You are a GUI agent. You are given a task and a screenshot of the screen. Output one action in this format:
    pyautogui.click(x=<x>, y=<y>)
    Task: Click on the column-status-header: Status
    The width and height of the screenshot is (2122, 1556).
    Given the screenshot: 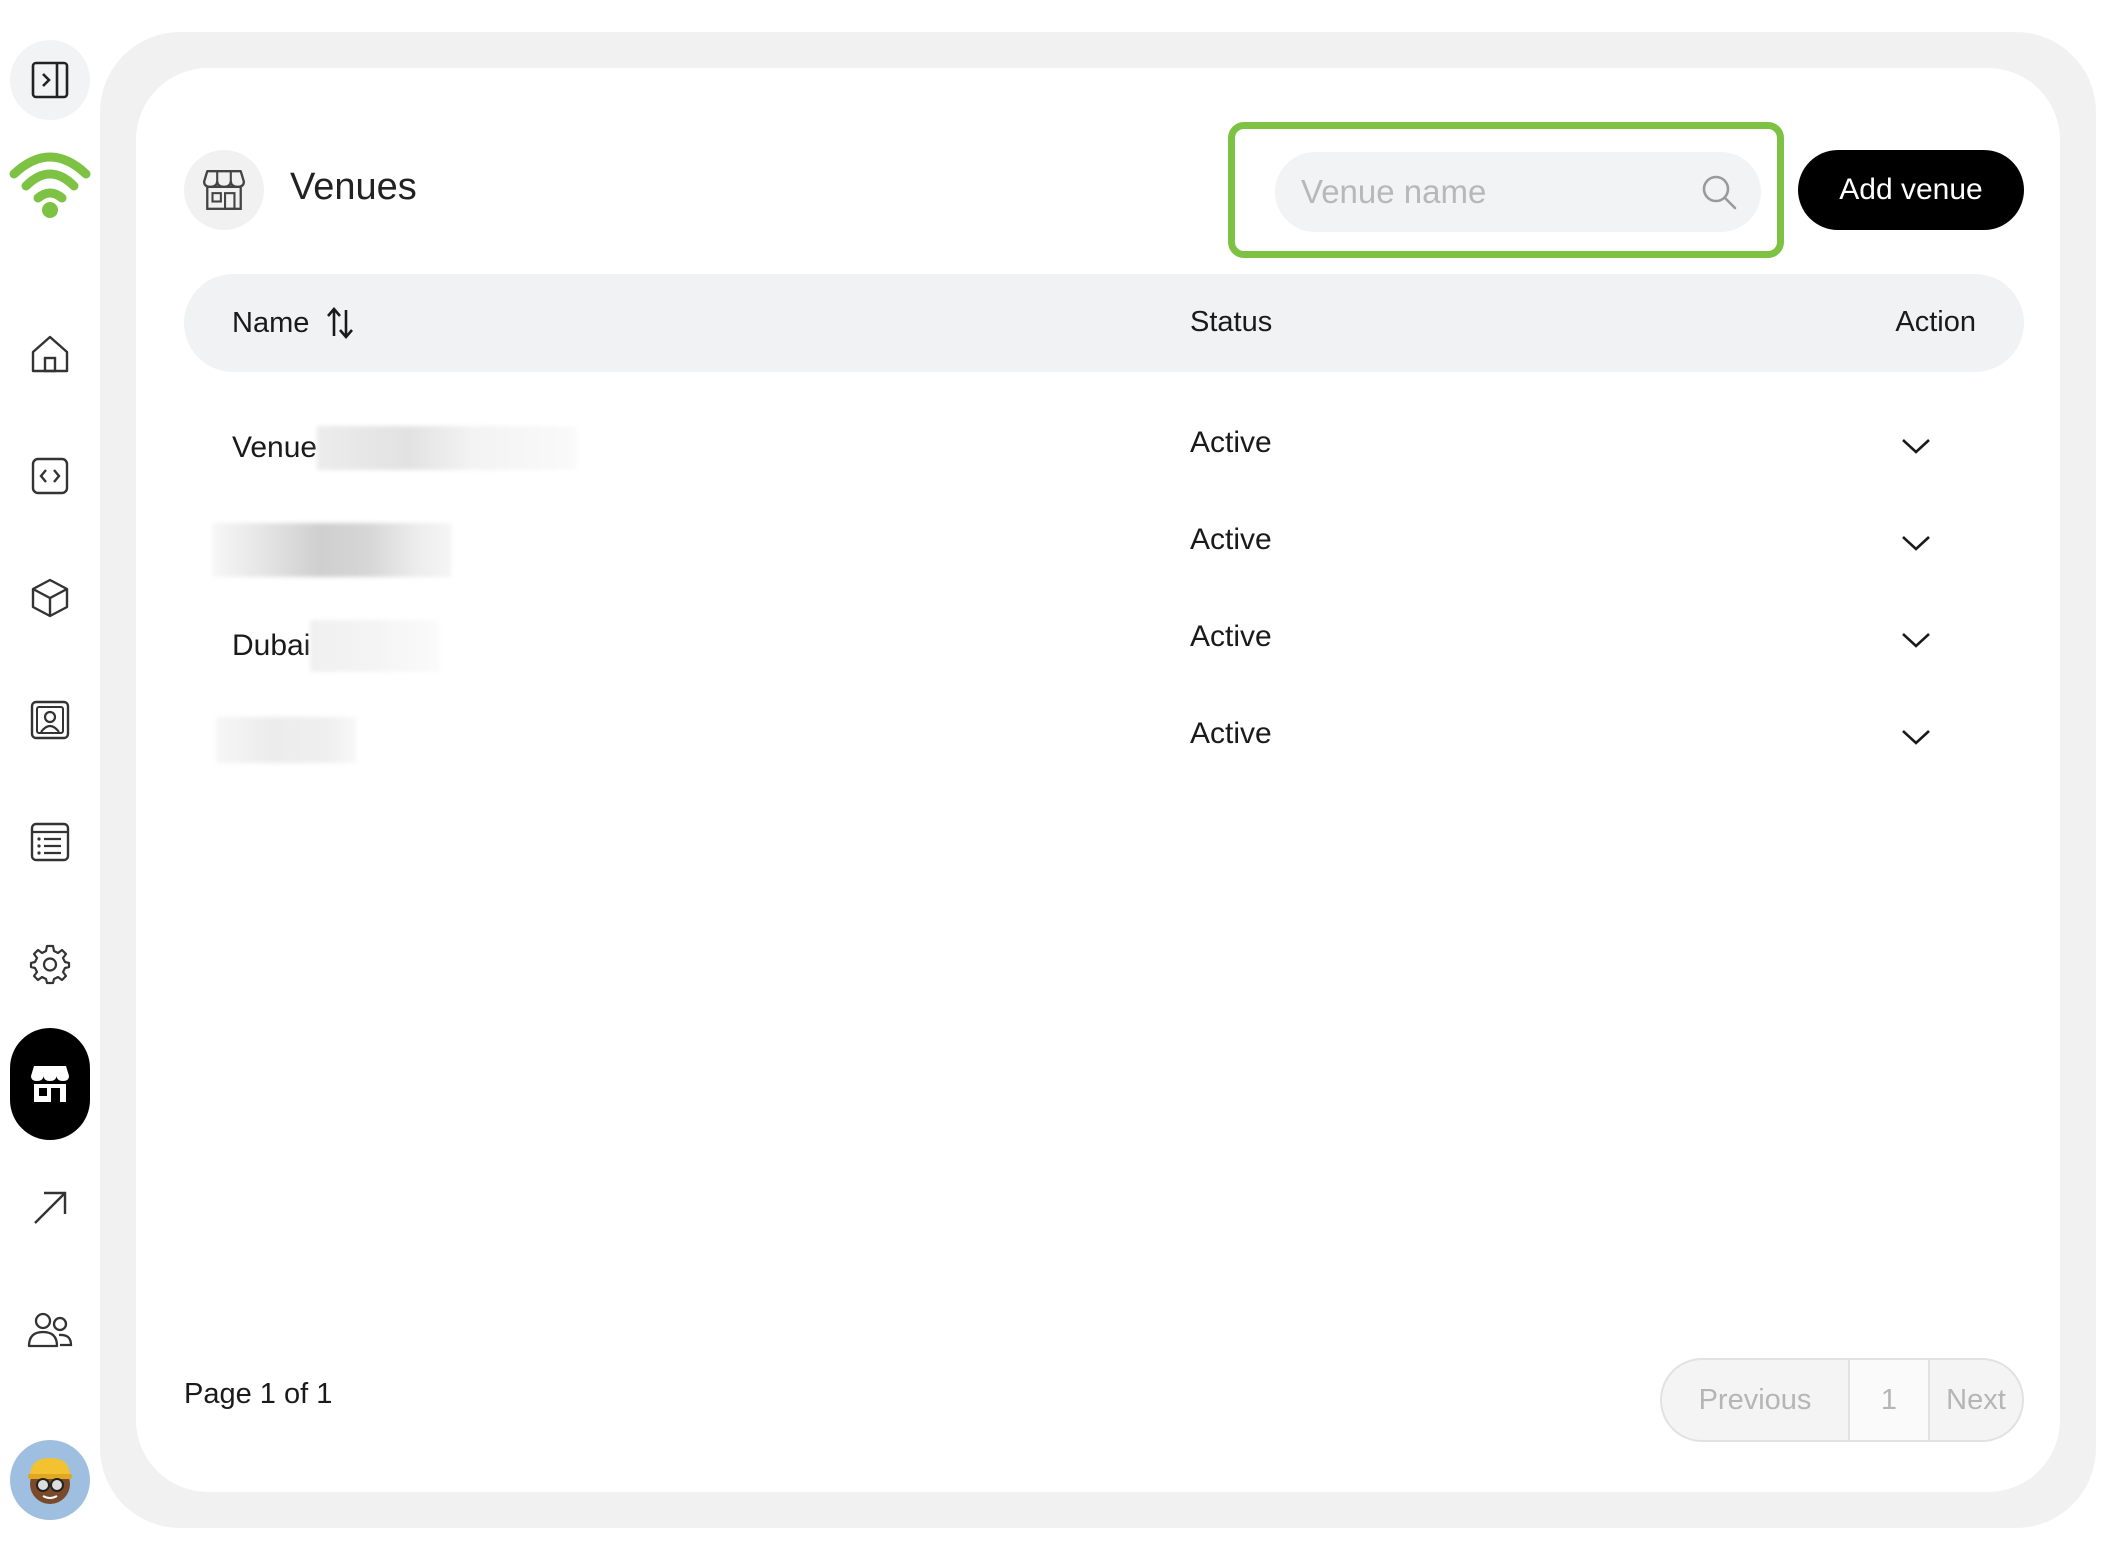 What is the action you would take?
    pyautogui.click(x=1231, y=322)
    